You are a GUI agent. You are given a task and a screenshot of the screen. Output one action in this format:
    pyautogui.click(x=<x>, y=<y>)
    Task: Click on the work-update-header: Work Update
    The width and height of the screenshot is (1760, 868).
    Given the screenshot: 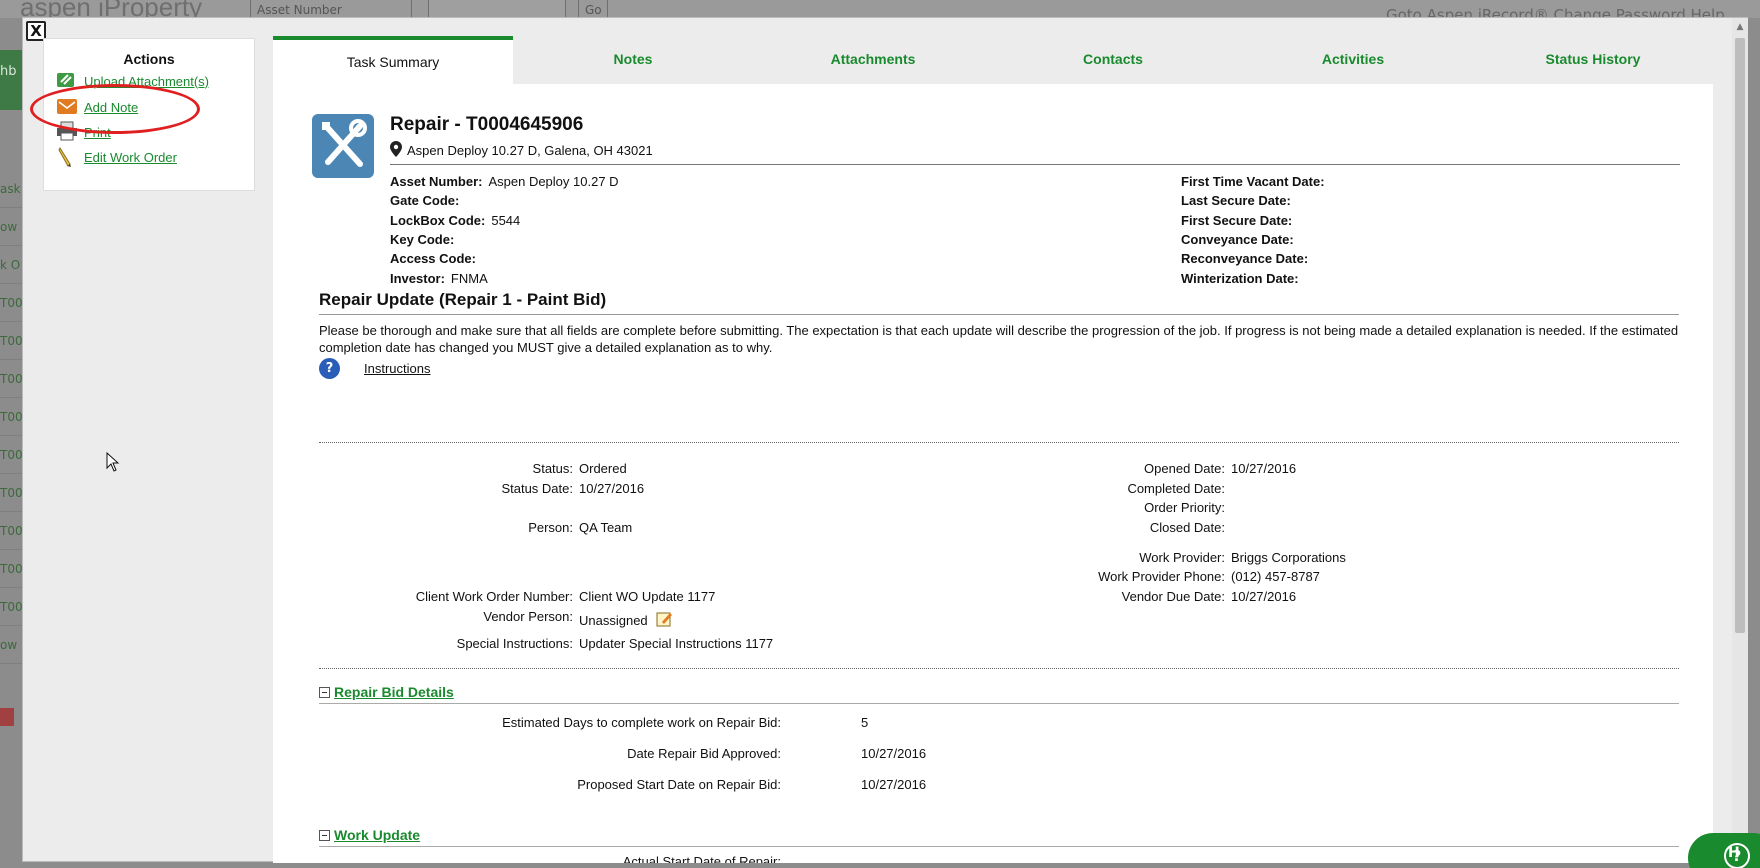 What is the action you would take?
    pyautogui.click(x=369, y=835)
    